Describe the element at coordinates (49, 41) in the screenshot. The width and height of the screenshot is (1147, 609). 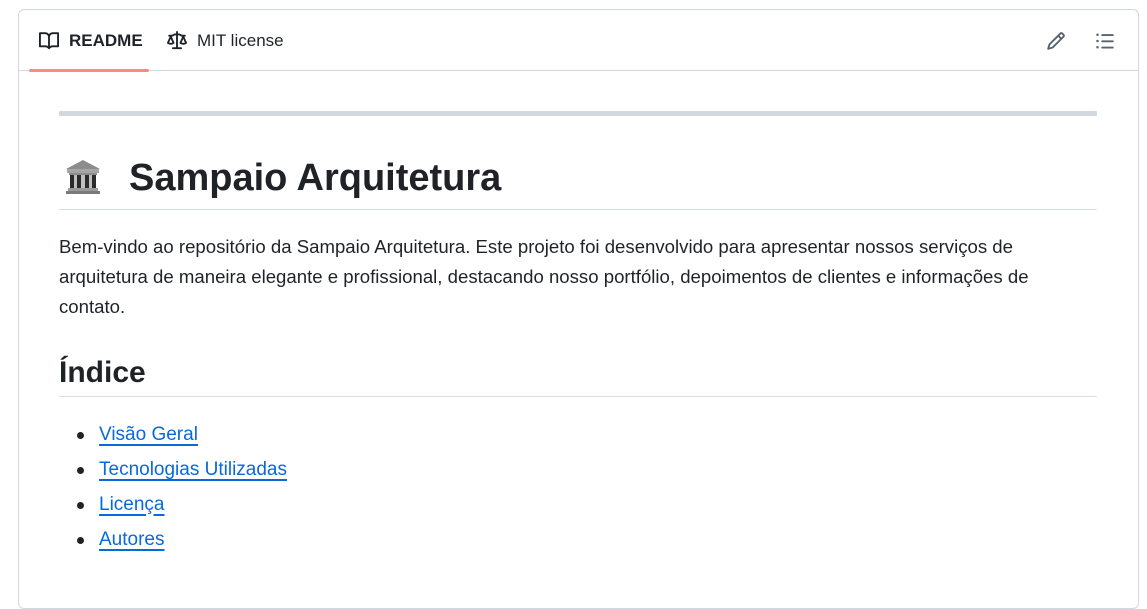
I see `book-icon` at that location.